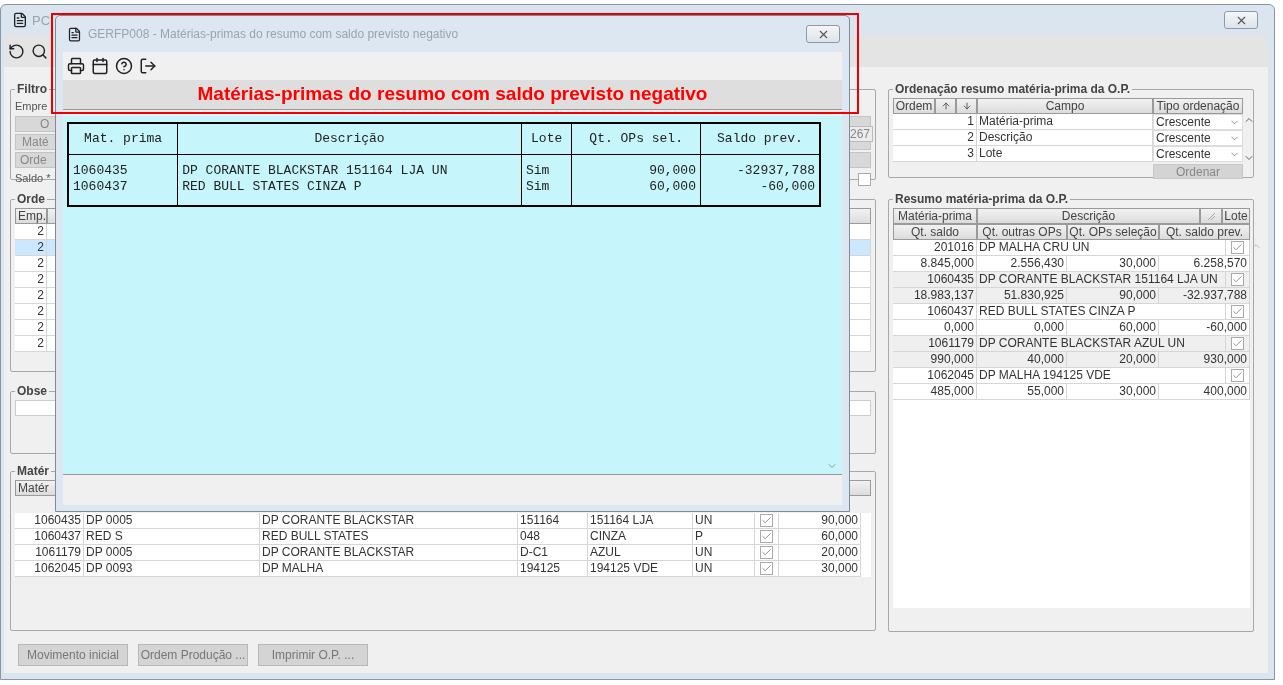 The width and height of the screenshot is (1283, 685). What do you see at coordinates (553, 569) in the screenshot?
I see `table-cell: 194125` at bounding box center [553, 569].